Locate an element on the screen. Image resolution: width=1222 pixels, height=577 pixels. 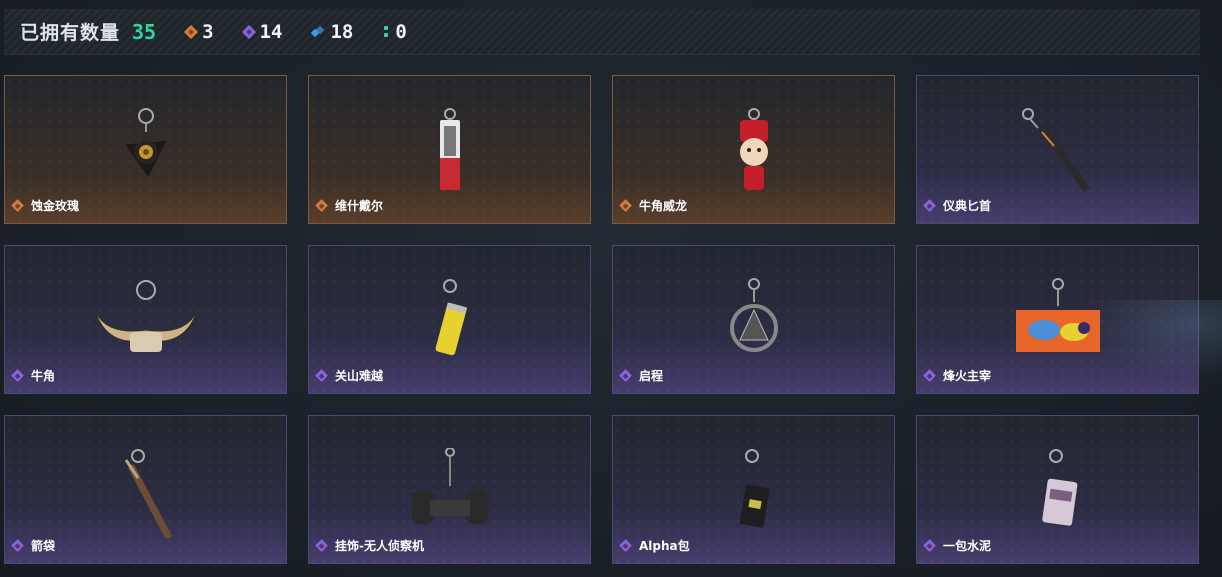
owned-total: 35 is located at coordinates (144, 31).